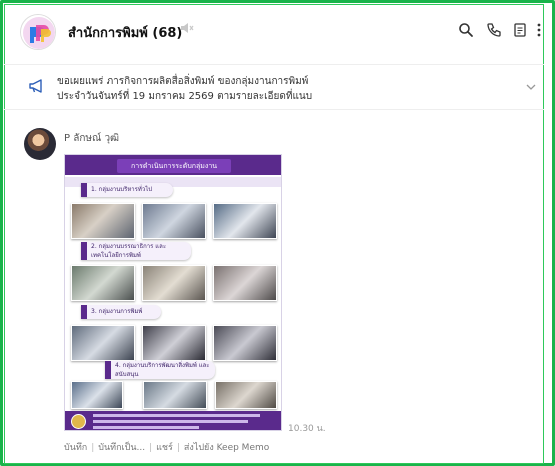  What do you see at coordinates (494, 30) in the screenshot?
I see `phone-icon` at bounding box center [494, 30].